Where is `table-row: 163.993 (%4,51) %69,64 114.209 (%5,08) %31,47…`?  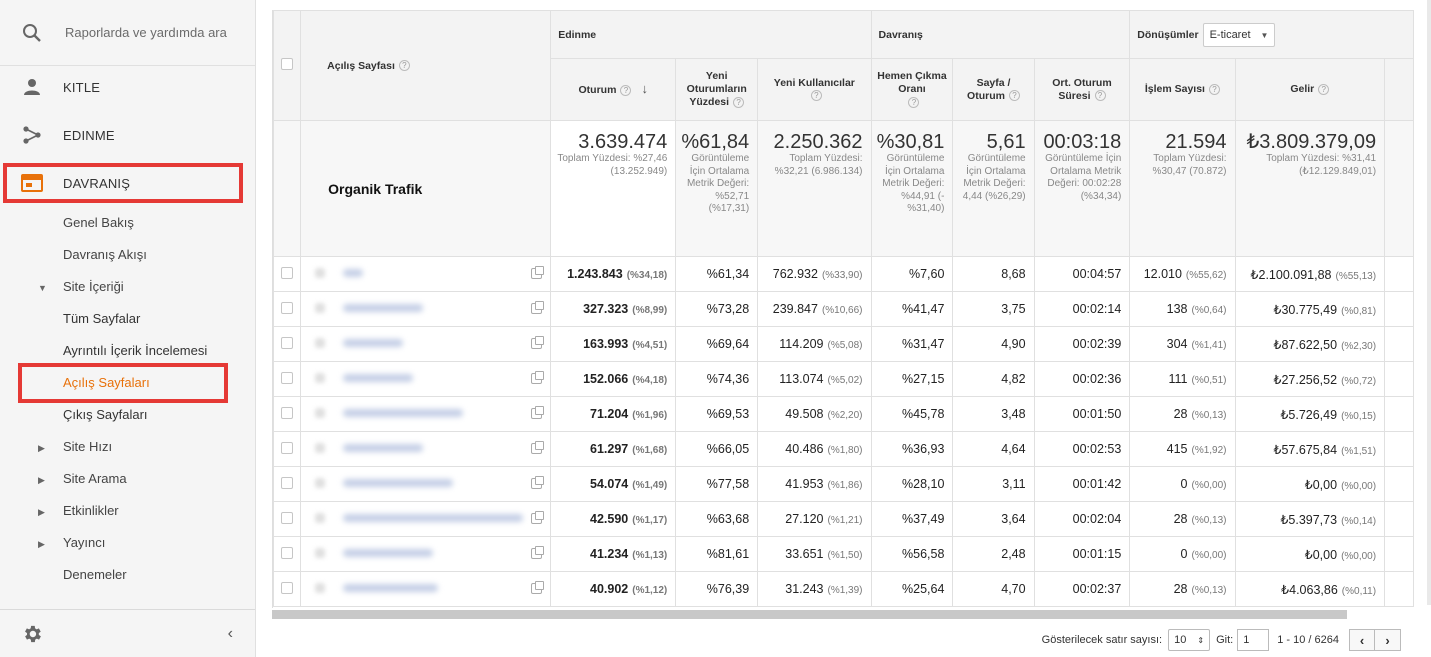 table-row: 163.993 (%4,51) %69,64 114.209 (%5,08) %31,47… is located at coordinates (843, 344).